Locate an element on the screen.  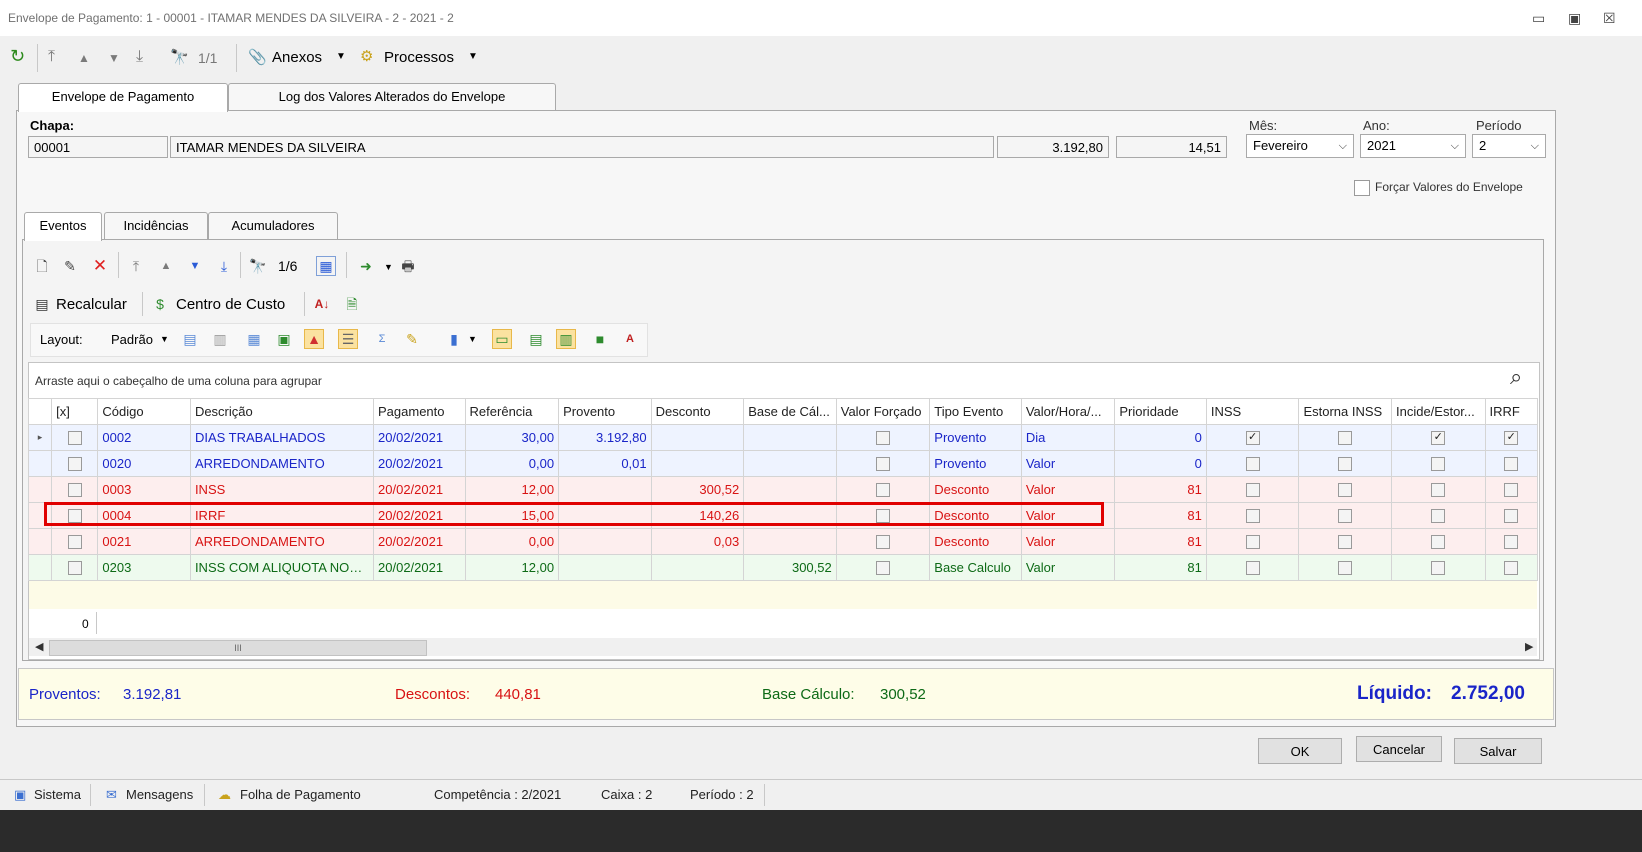
valor1-field: 3.192,80 is located at coordinates (1053, 147).